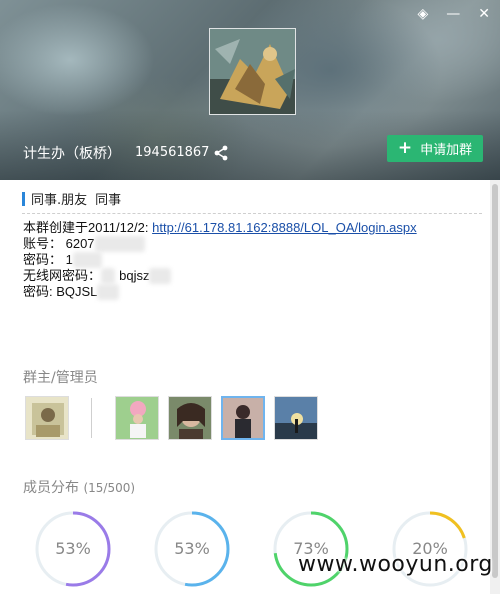 This screenshot has width=500, height=594. Describe the element at coordinates (484, 14) in the screenshot. I see `close-icon: ✕` at that location.